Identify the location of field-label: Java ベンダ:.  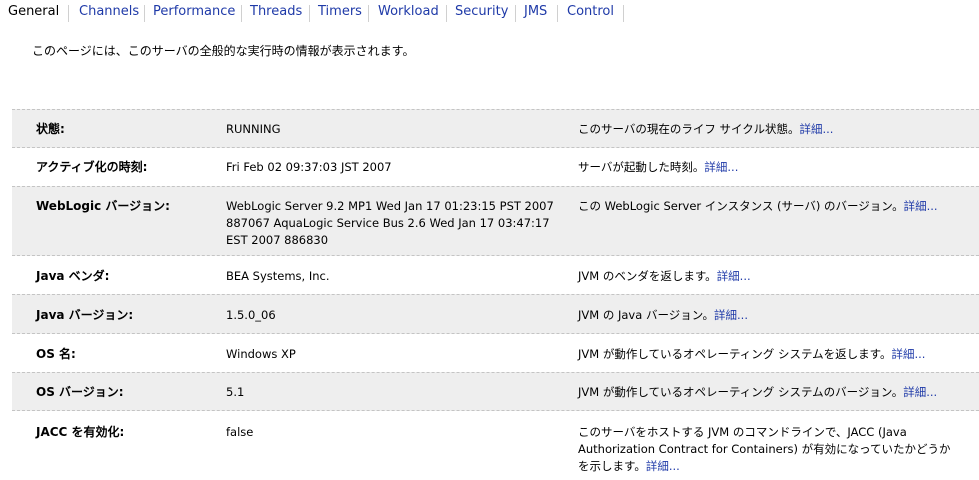
(73, 276).